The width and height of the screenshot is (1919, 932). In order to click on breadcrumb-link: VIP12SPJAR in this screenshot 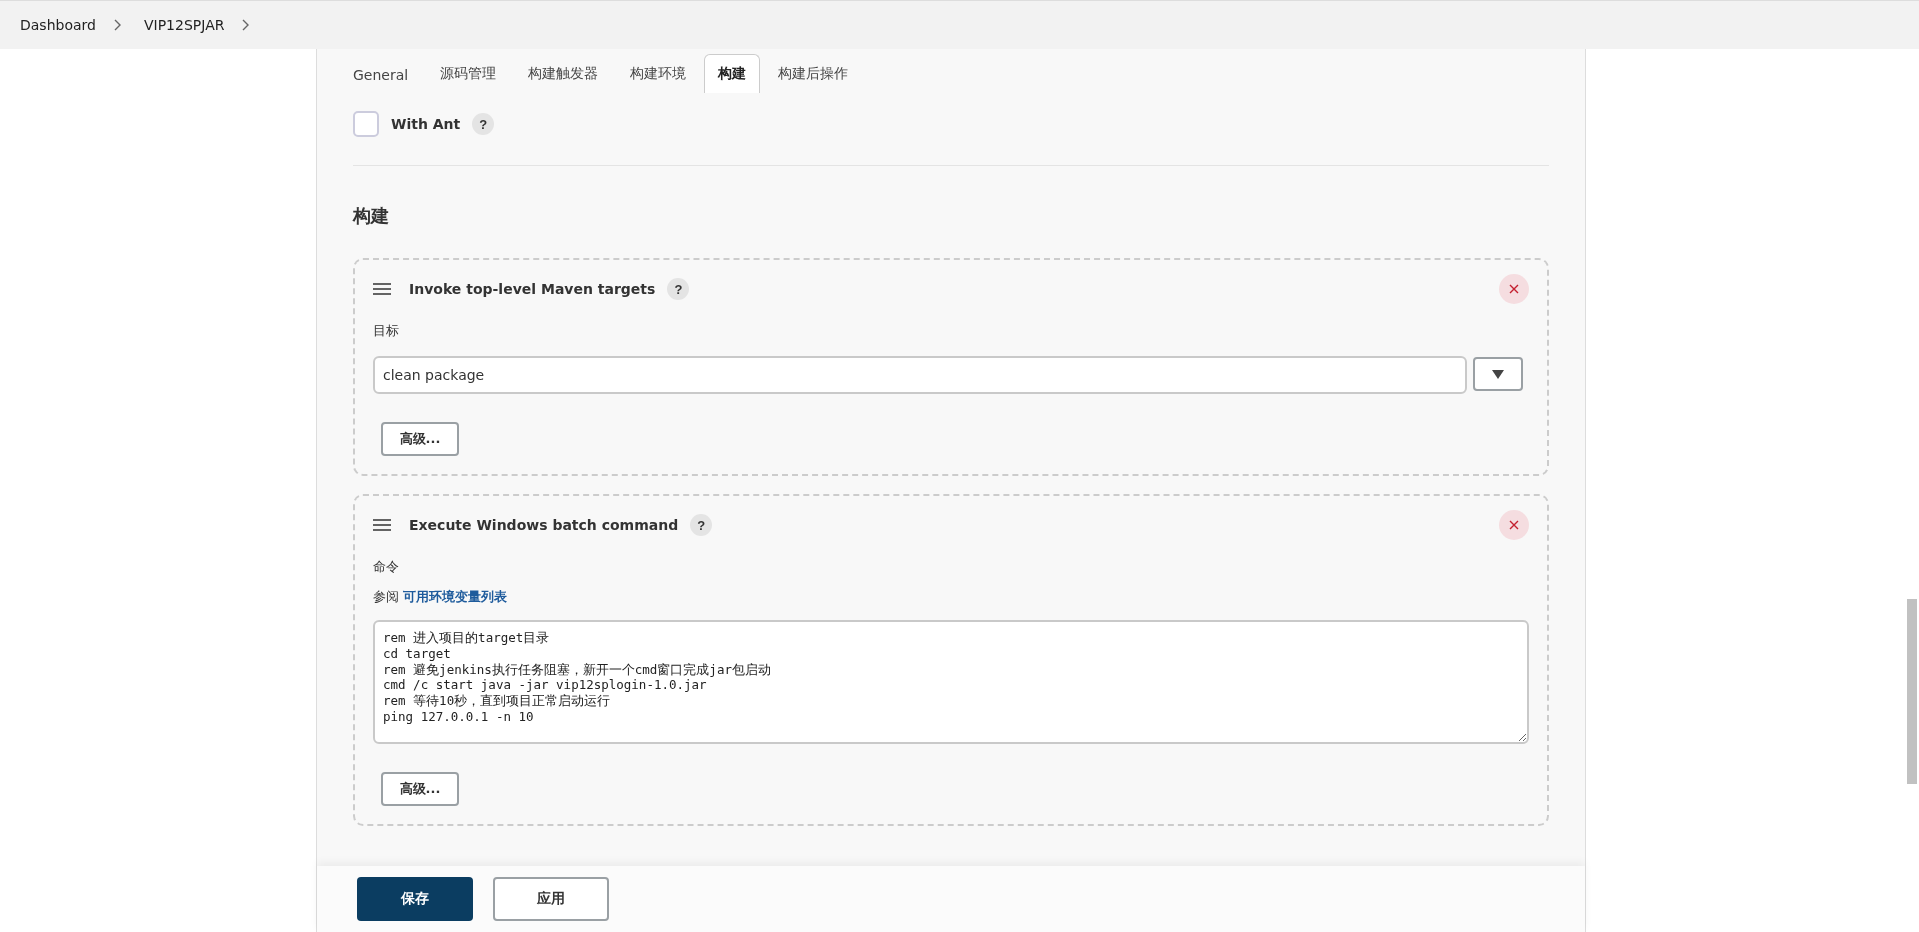, I will do `click(184, 25)`.